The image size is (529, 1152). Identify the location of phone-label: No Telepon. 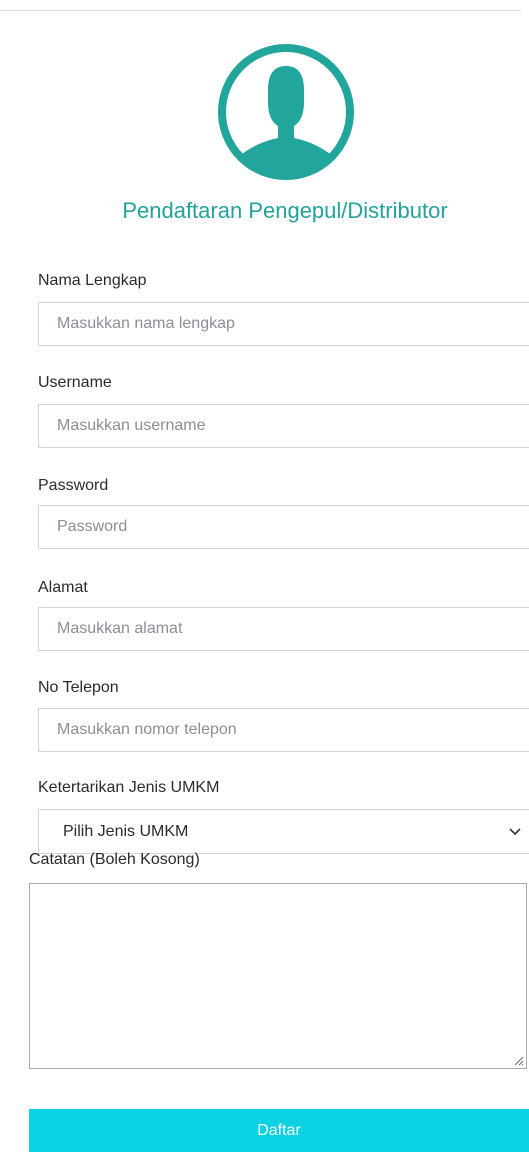
(78, 687).